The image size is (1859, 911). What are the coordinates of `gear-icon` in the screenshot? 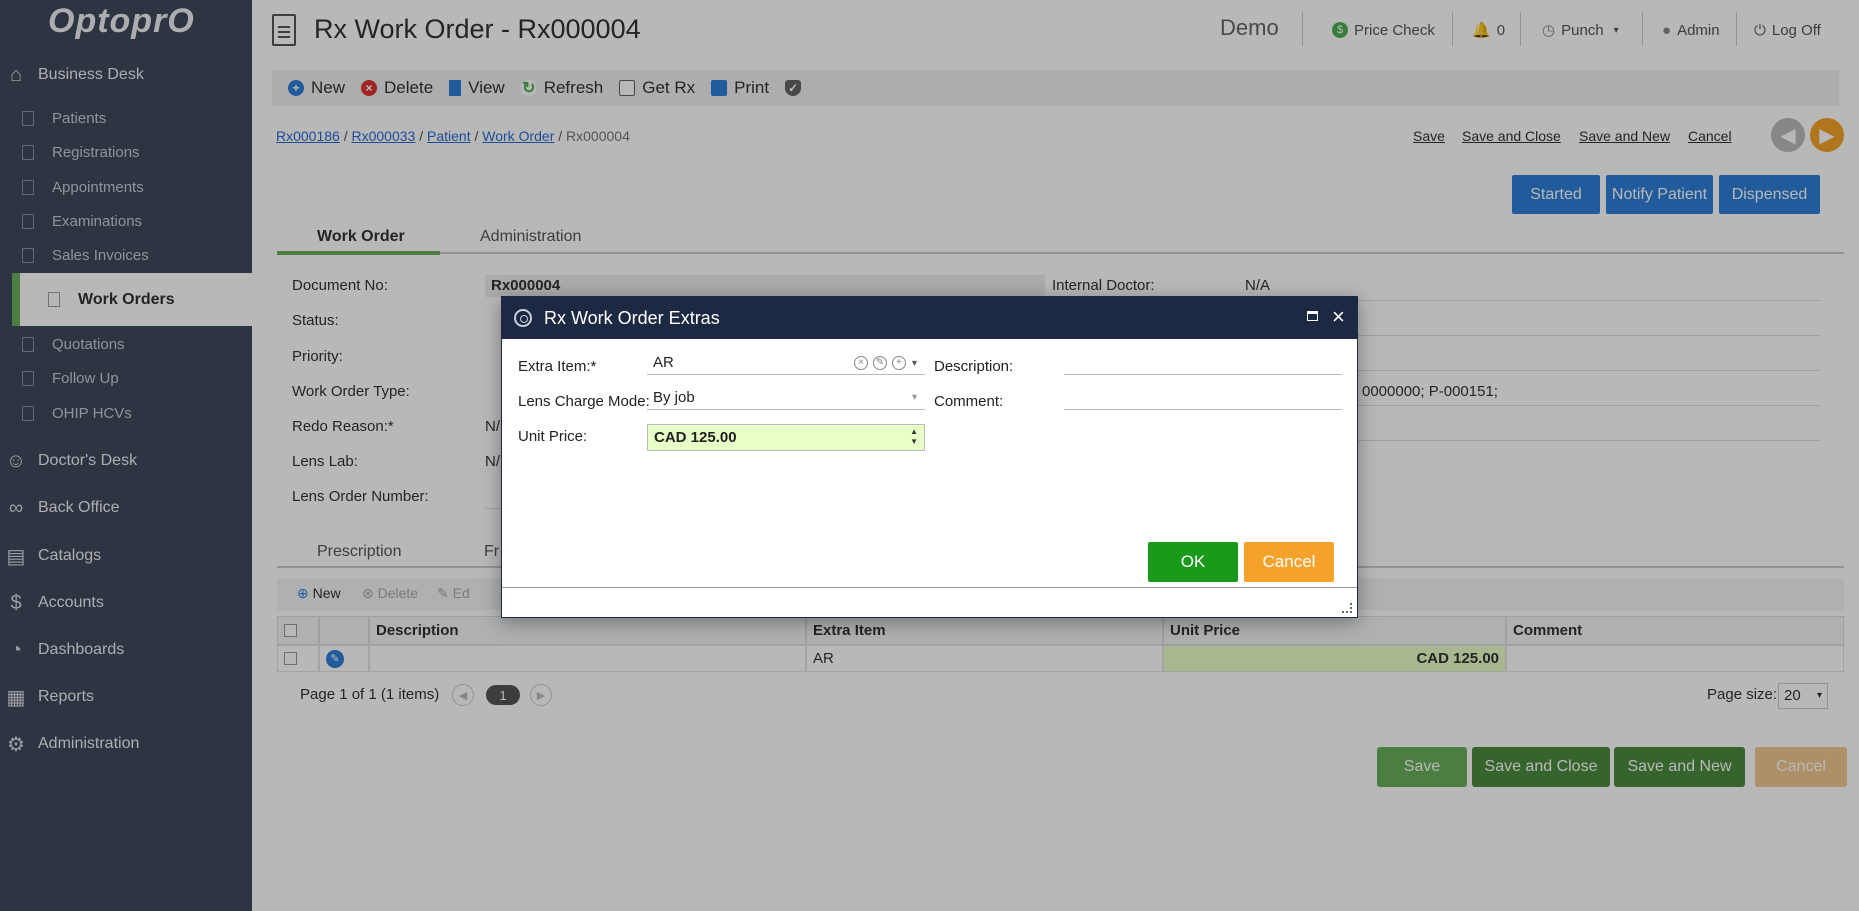 It's located at (523, 318).